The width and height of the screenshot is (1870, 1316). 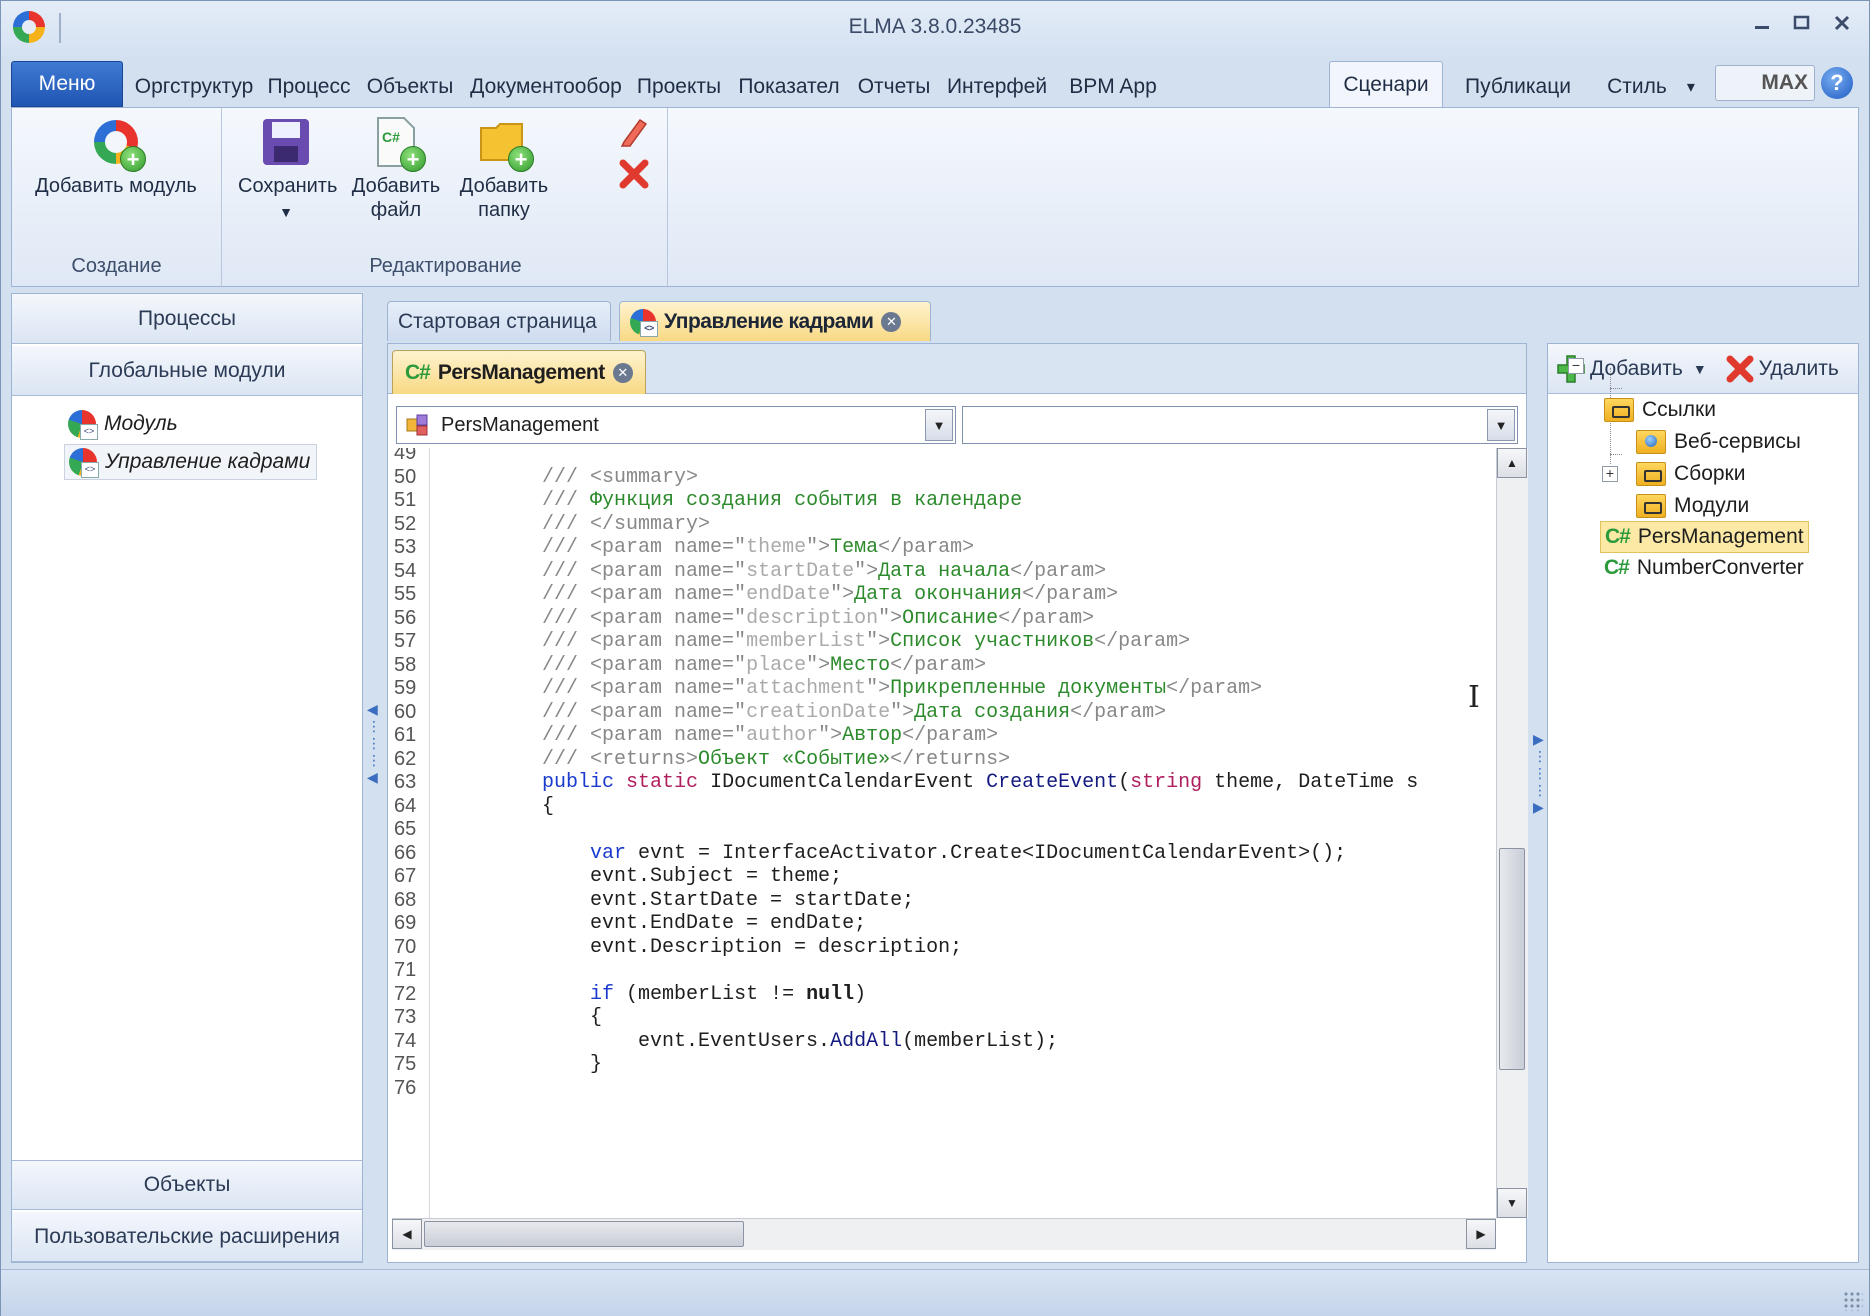 What do you see at coordinates (405, 805) in the screenshot?
I see `line-number: 64` at bounding box center [405, 805].